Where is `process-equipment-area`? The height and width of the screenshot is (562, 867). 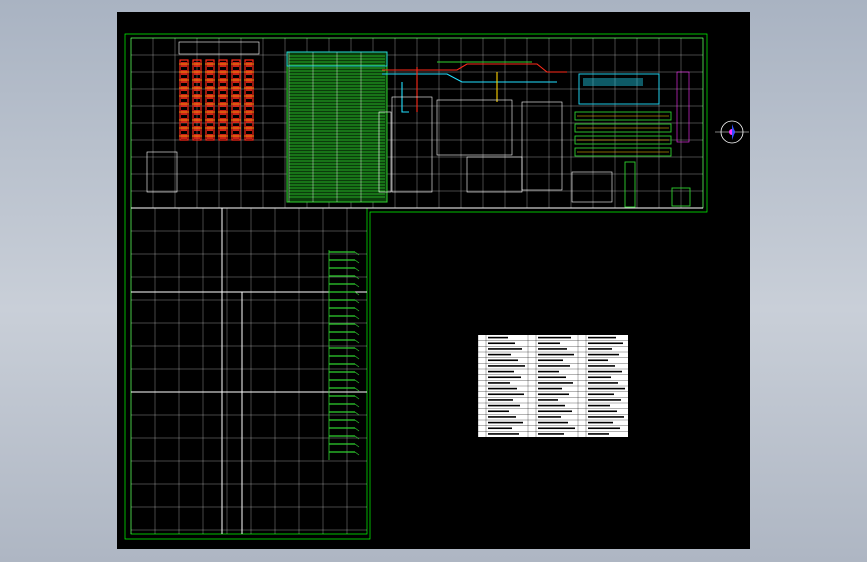 process-equipment-area is located at coordinates (632, 139).